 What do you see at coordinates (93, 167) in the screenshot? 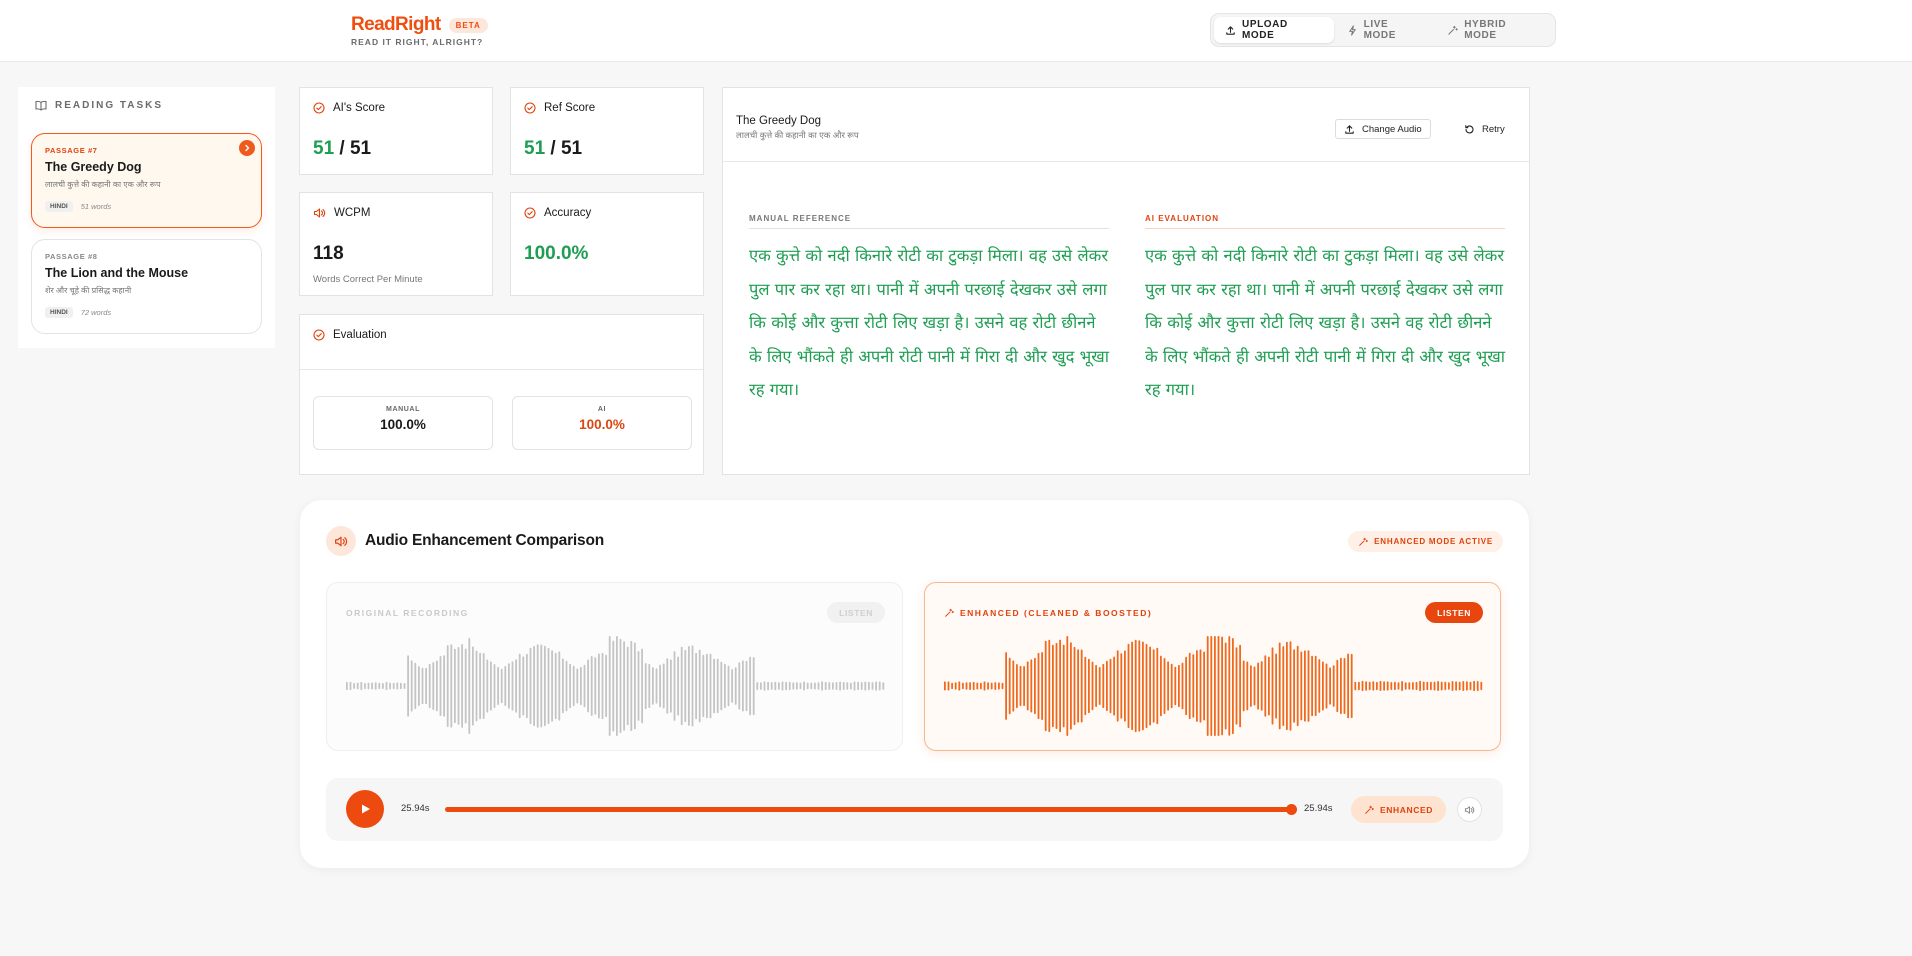
I see `task-title: The Greedy Dog` at bounding box center [93, 167].